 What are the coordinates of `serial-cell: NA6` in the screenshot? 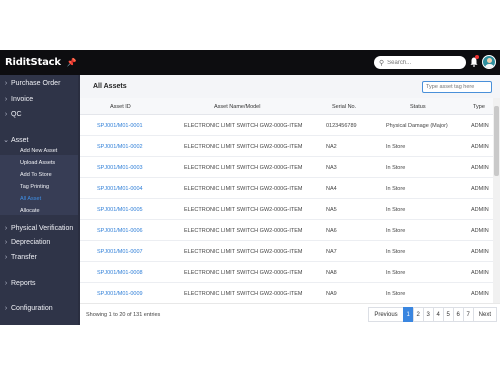 It's located at (331, 231).